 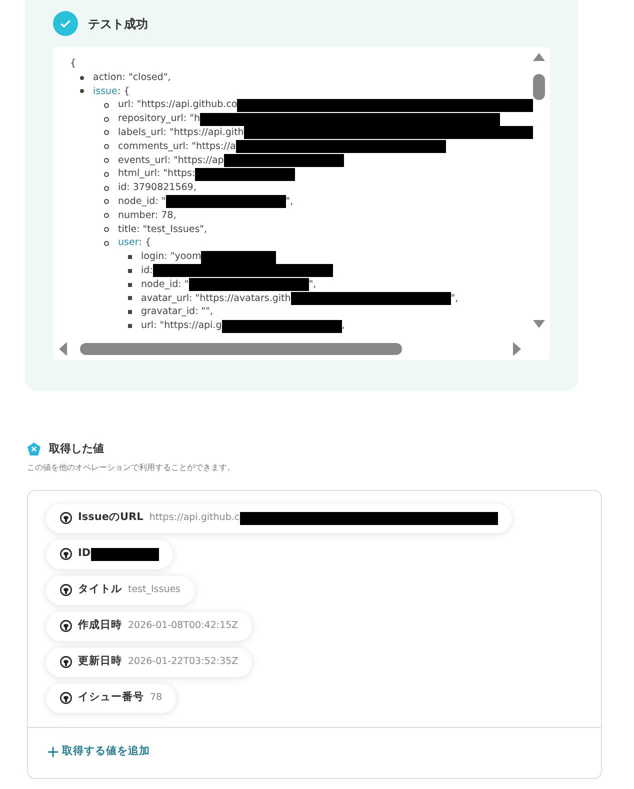 I want to click on value-chip: イシュー番号 78, so click(x=111, y=698).